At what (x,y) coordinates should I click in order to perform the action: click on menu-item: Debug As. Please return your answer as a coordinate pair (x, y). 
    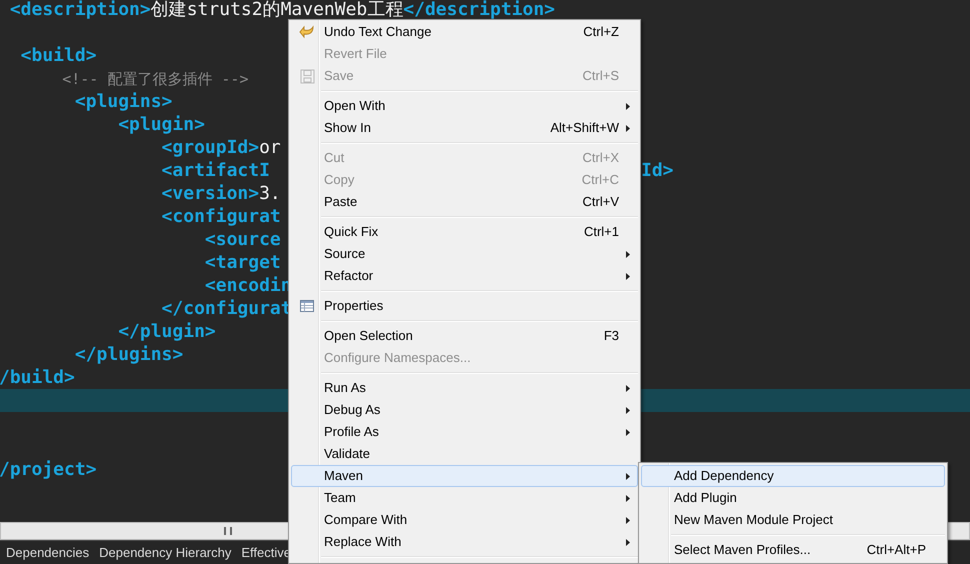
    Looking at the image, I should click on (464, 410).